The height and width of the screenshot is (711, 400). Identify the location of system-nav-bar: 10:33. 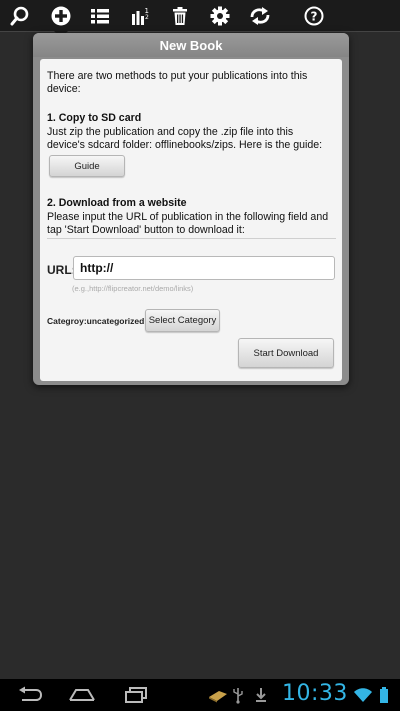
(200, 695).